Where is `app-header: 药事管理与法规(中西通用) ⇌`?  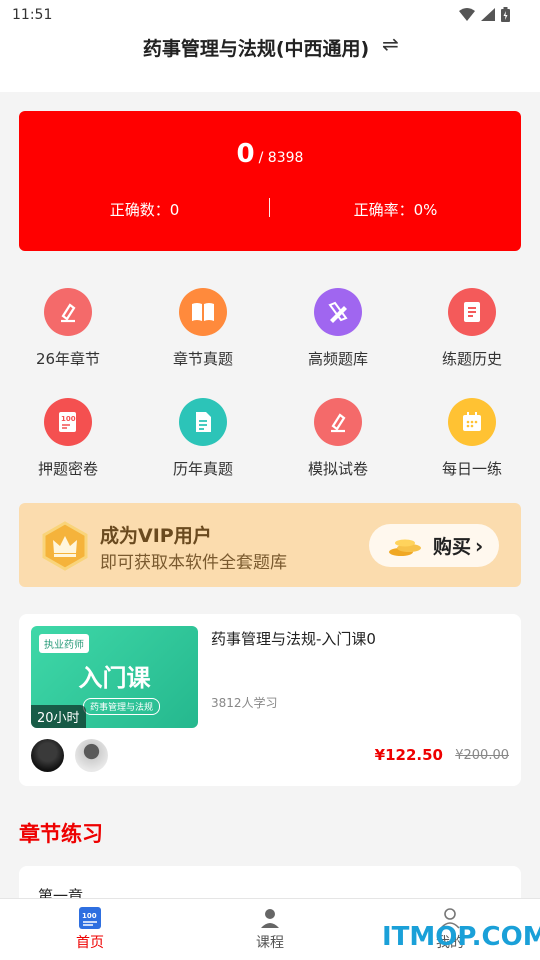 app-header: 药事管理与法规(中西通用) ⇌ is located at coordinates (270, 61).